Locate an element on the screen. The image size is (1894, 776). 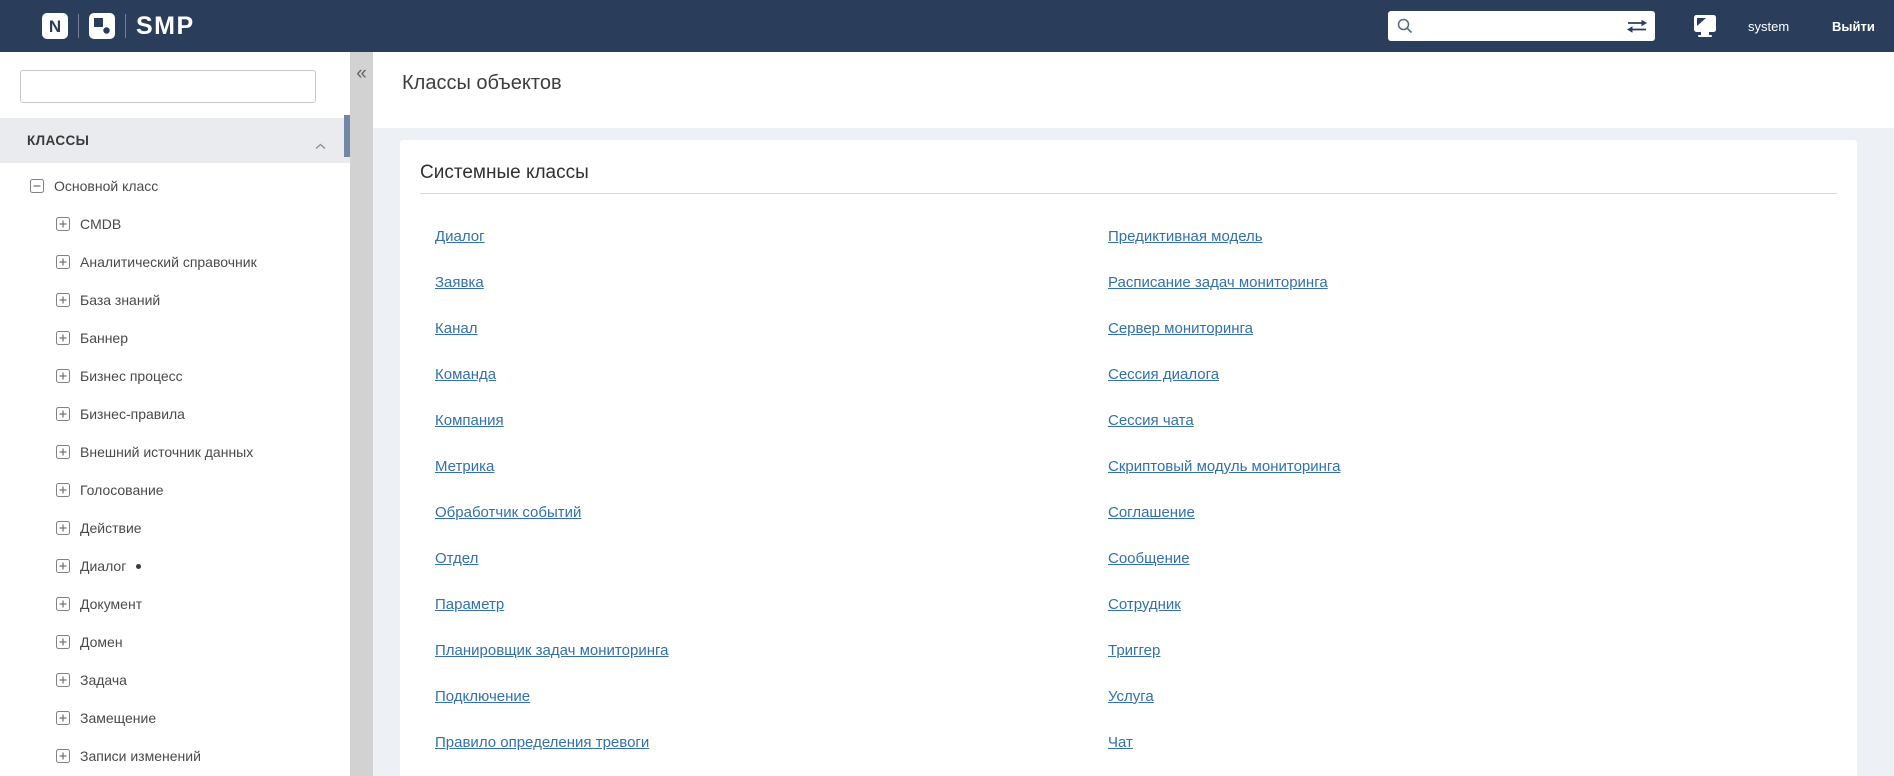
page-title-bar: Классы объектов is located at coordinates (1133, 90).